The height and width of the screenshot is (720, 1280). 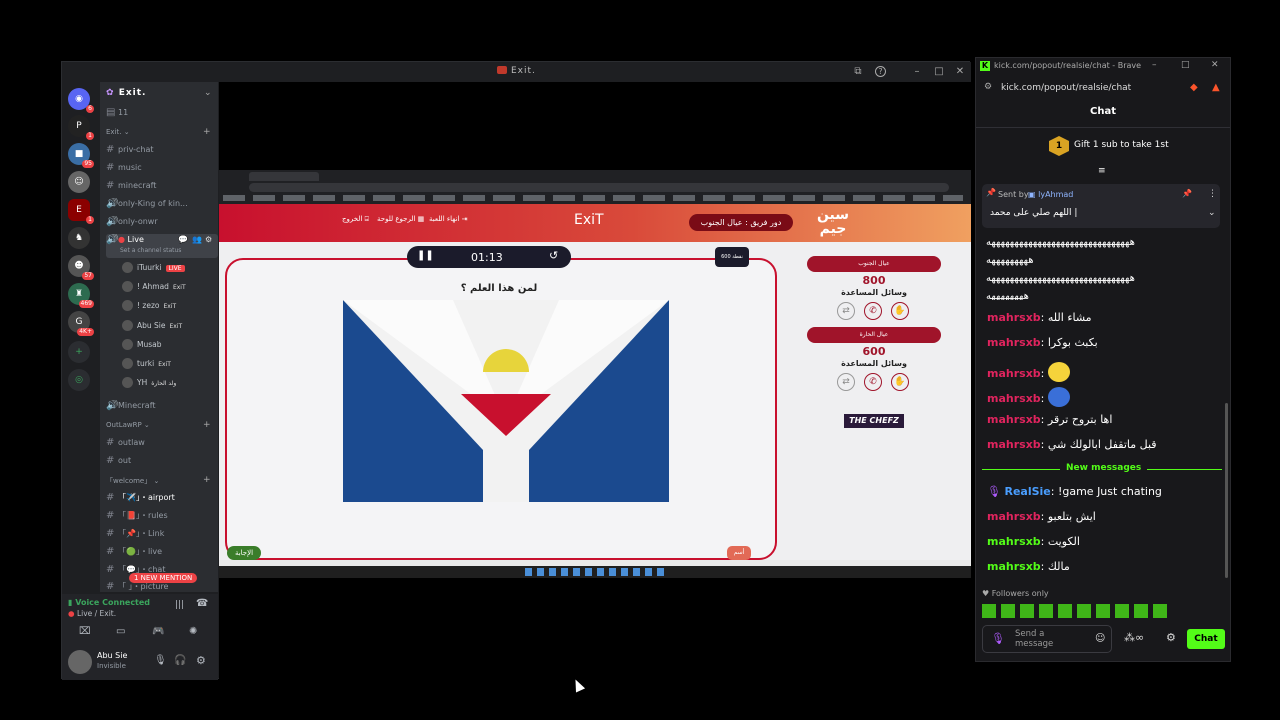 What do you see at coordinates (162, 136) in the screenshot?
I see `category-exit: Exit. ⌄` at bounding box center [162, 136].